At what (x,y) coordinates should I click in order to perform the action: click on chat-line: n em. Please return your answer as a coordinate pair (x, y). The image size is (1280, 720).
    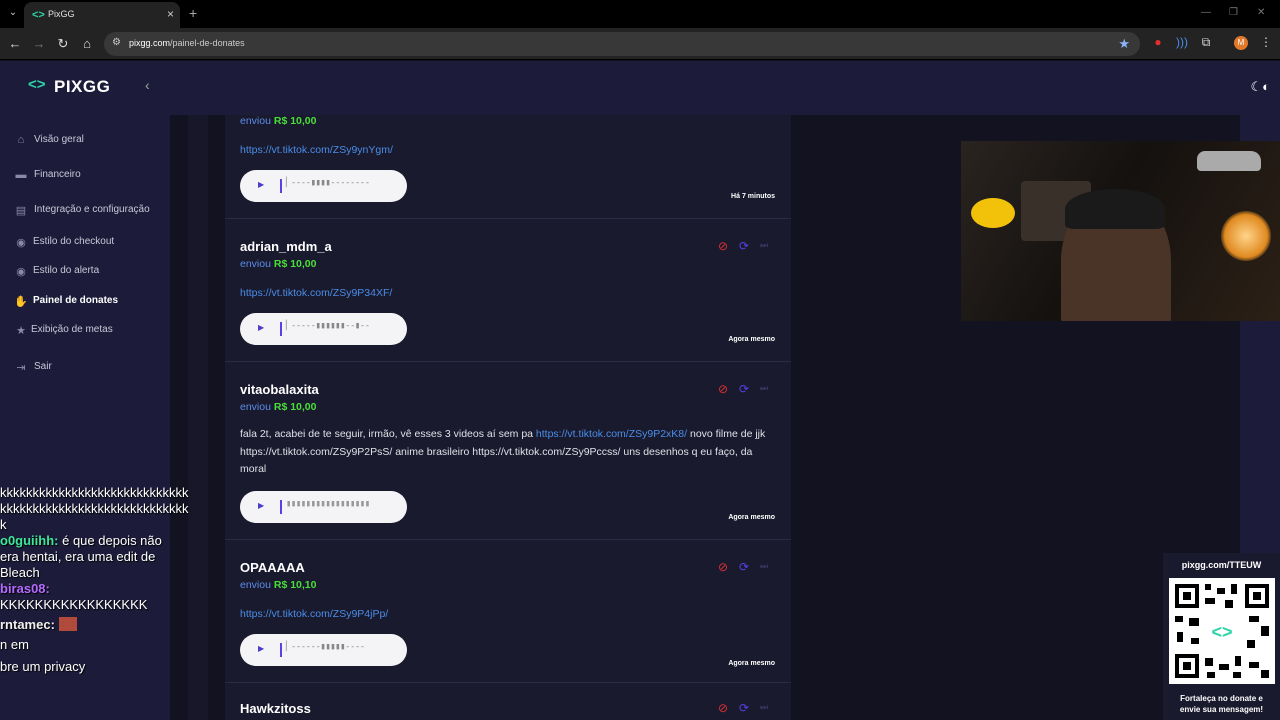
    Looking at the image, I should click on (14, 644).